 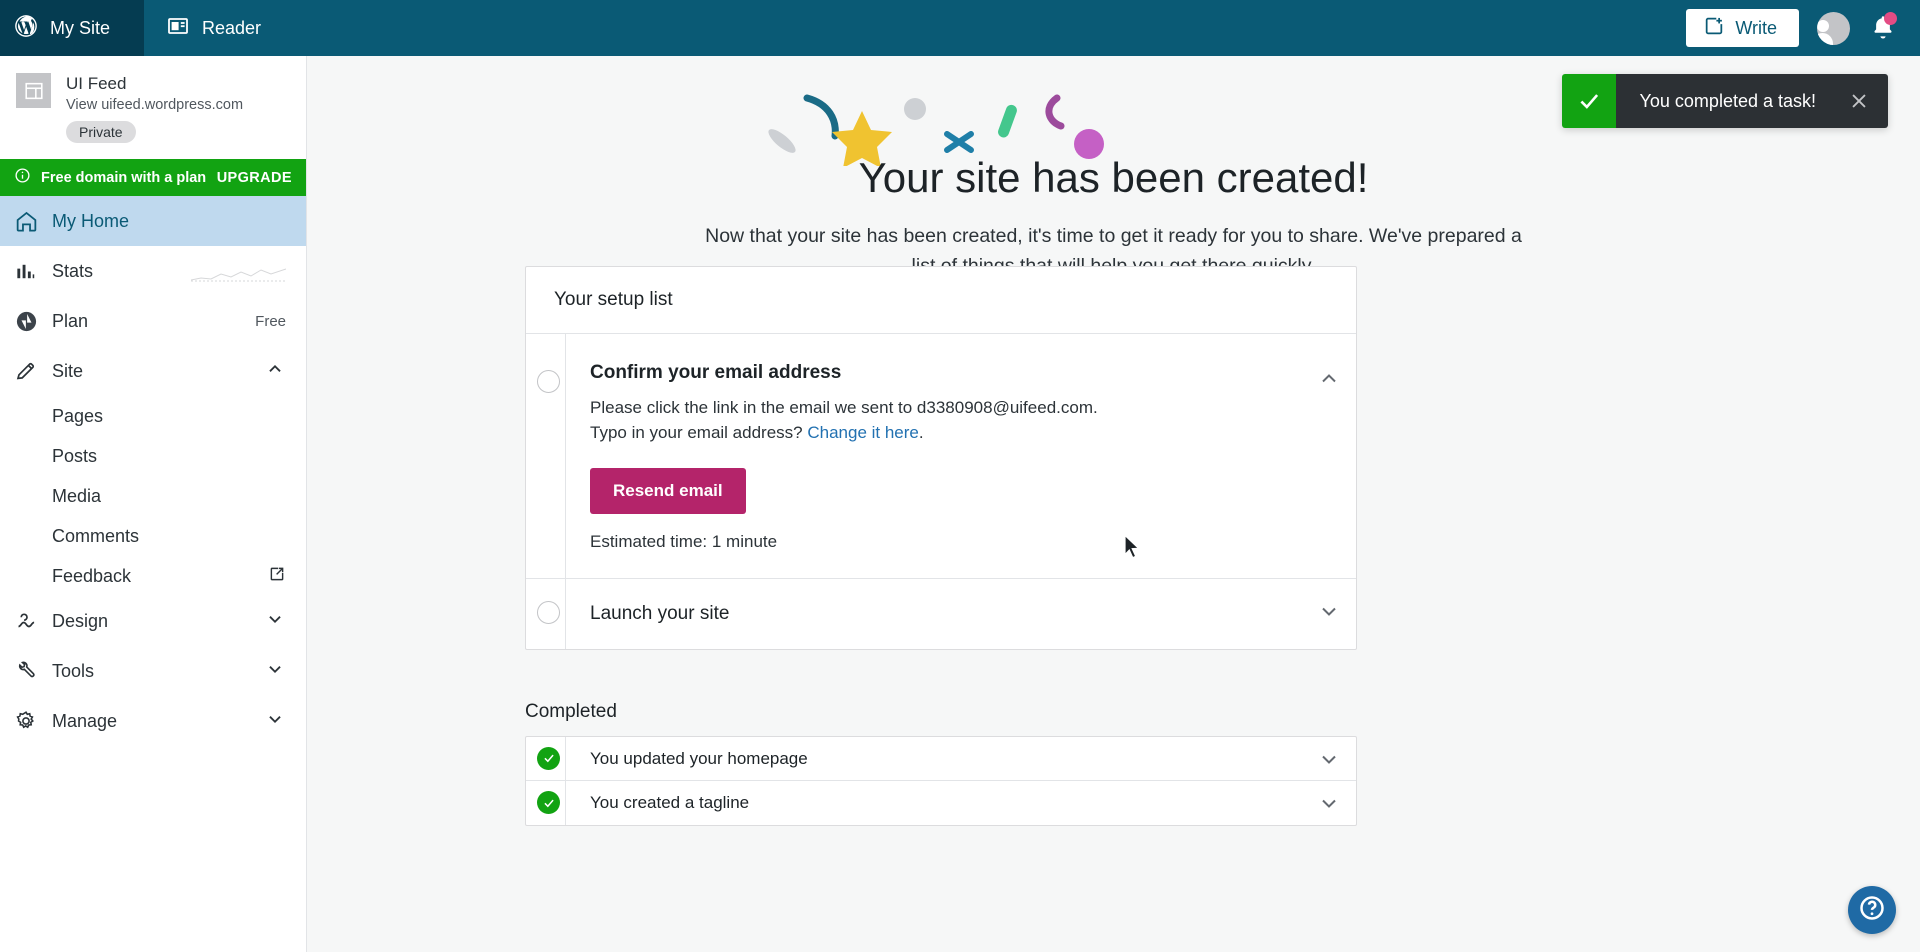 I want to click on wordpress-logo-icon, so click(x=26, y=28).